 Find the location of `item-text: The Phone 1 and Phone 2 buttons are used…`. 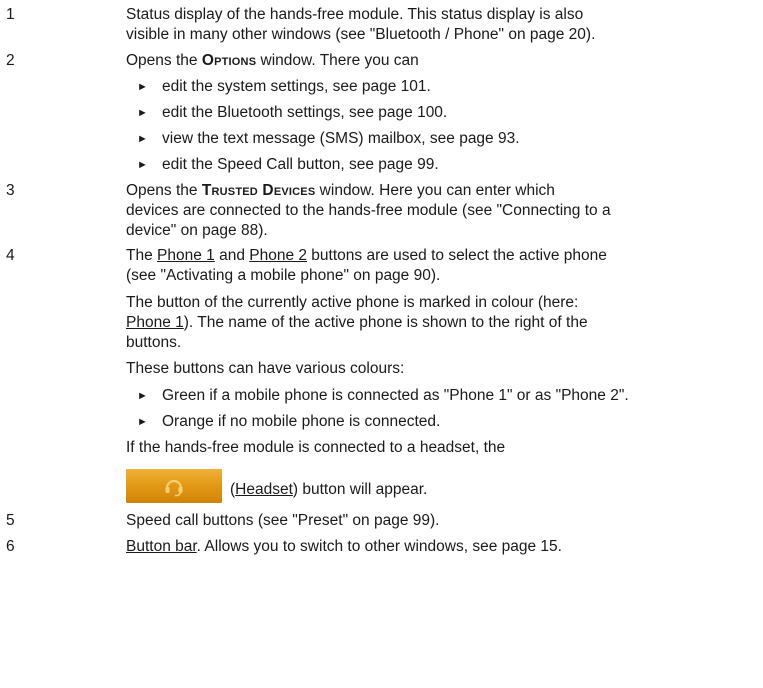

item-text: The Phone 1 and Phone 2 buttons are used… is located at coordinates (366, 255).